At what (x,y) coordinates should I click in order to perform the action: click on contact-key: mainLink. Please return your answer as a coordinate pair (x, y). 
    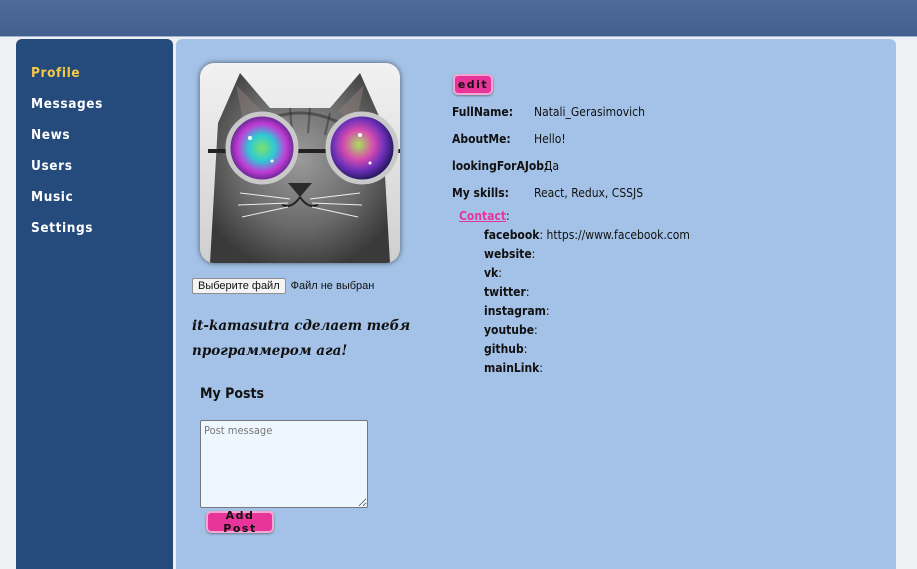
    Looking at the image, I should click on (512, 368).